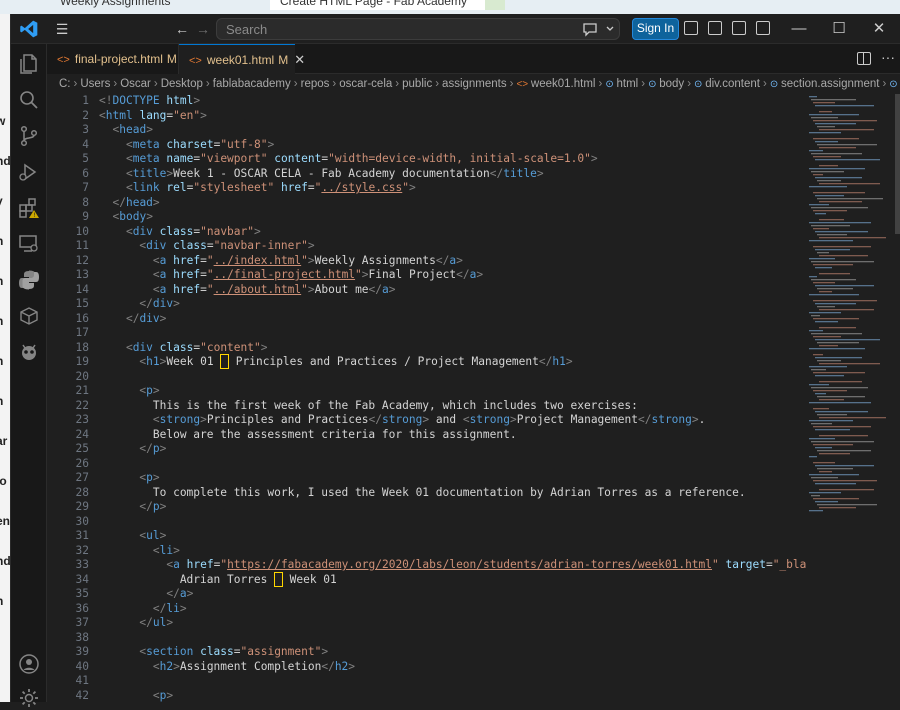 This screenshot has width=900, height=710. Describe the element at coordinates (427, 522) in the screenshot. I see `code-line: 30` at that location.